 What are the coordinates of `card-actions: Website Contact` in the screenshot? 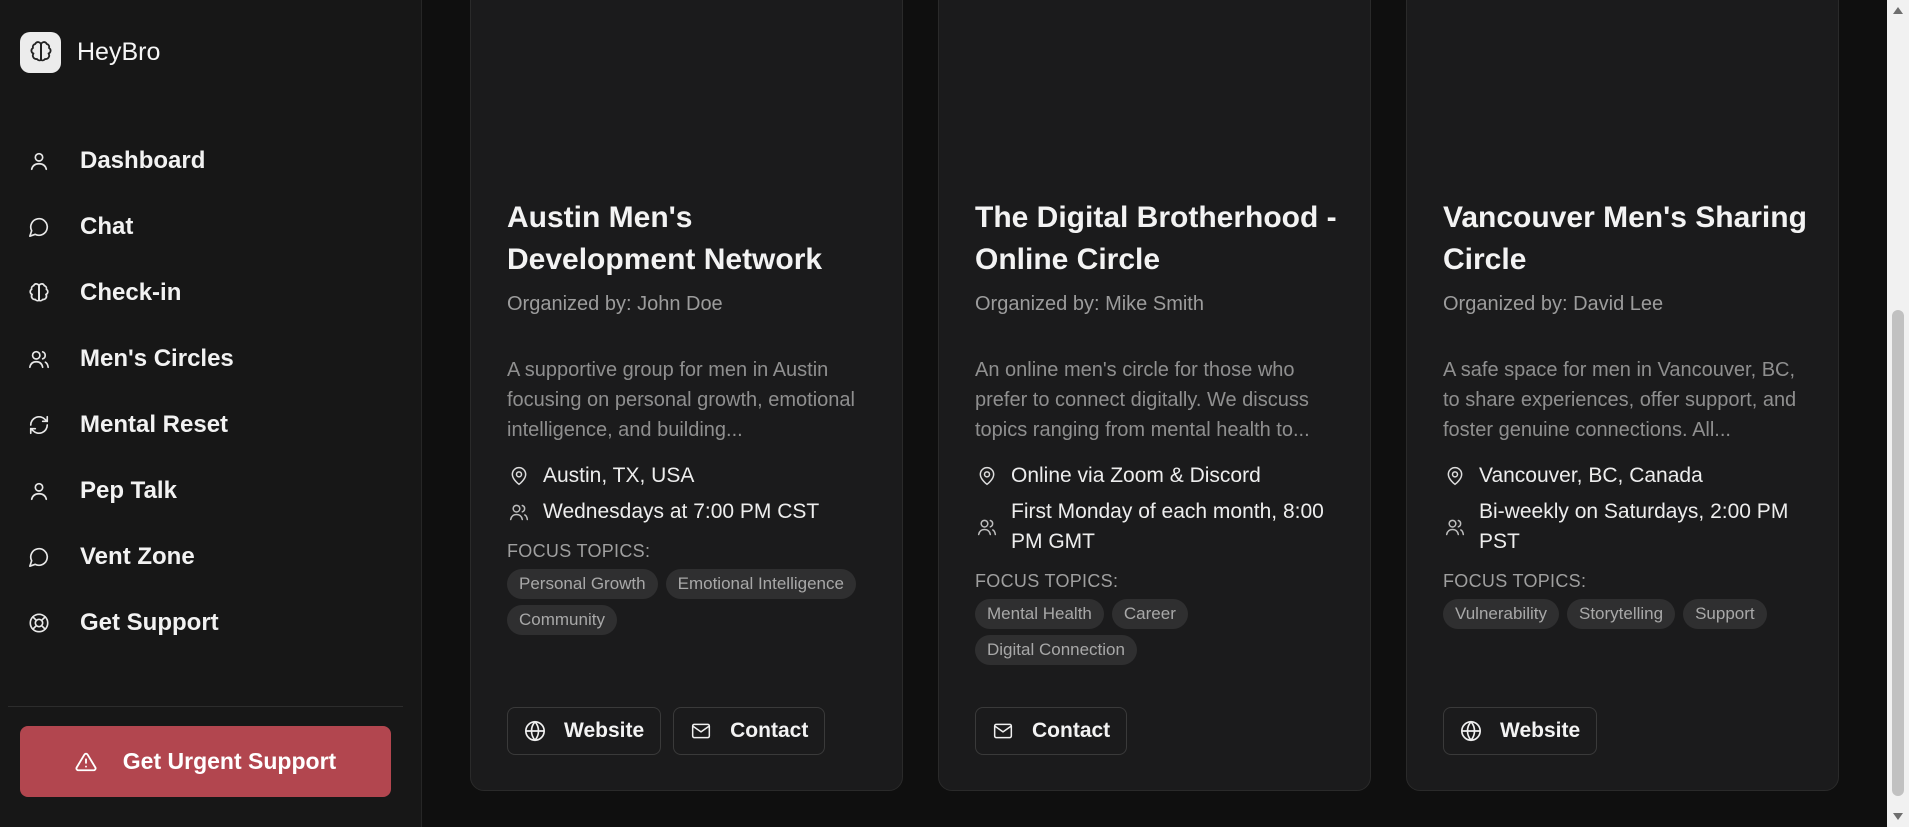 It's located at (666, 731).